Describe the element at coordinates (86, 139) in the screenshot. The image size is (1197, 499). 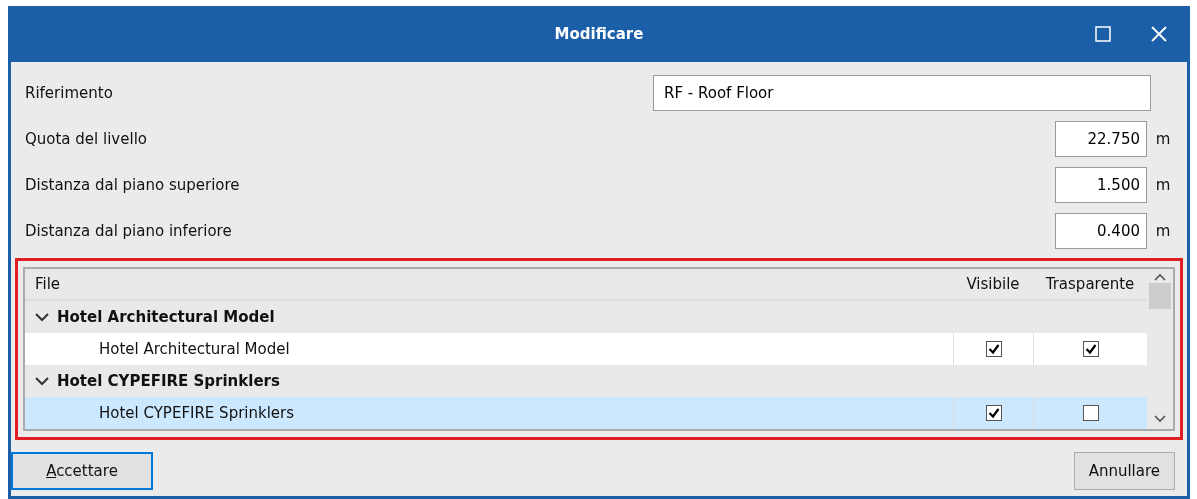
I see `field-label: Quota del livello` at that location.